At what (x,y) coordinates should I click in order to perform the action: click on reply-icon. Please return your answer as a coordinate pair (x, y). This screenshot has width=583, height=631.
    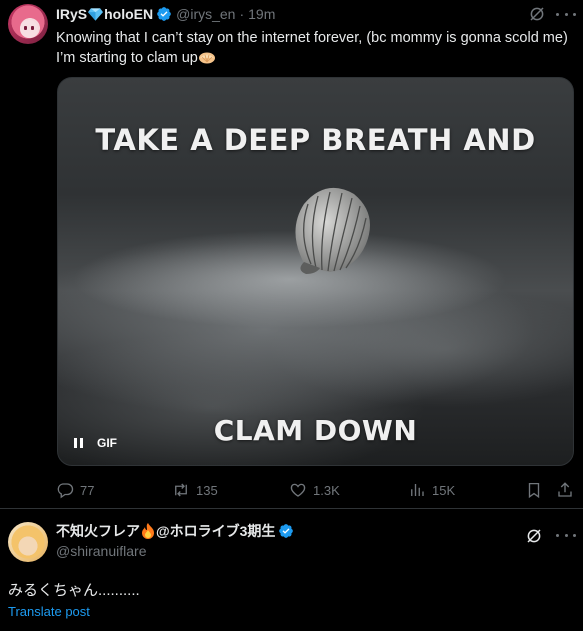
    Looking at the image, I should click on (65, 491).